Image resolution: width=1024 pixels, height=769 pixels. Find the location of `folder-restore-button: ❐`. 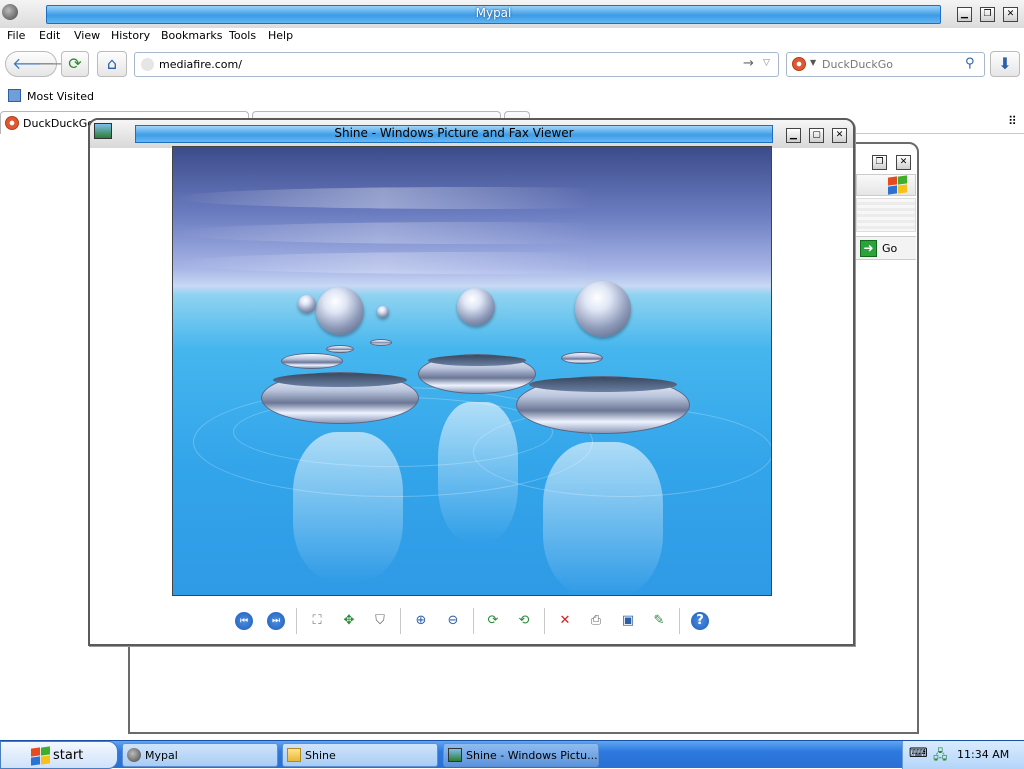

folder-restore-button: ❐ is located at coordinates (879, 162).